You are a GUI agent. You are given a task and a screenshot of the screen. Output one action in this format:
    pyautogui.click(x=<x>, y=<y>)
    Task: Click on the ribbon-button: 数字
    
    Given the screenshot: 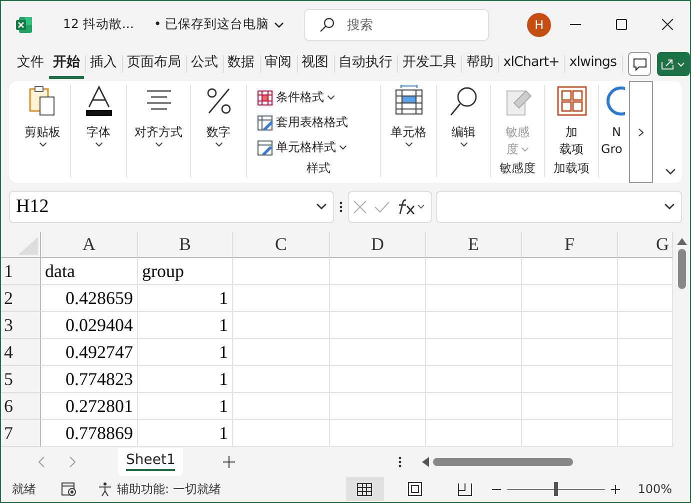 What is the action you would take?
    pyautogui.click(x=218, y=116)
    